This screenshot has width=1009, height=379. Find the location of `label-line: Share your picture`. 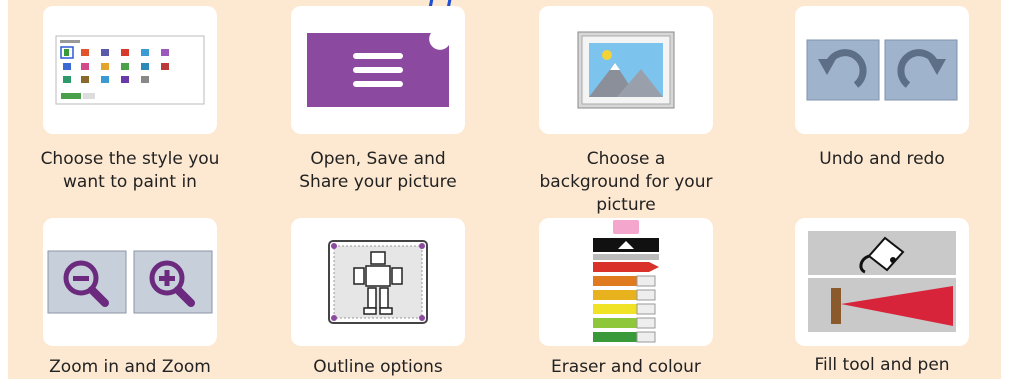

label-line: Share your picture is located at coordinates (378, 182).